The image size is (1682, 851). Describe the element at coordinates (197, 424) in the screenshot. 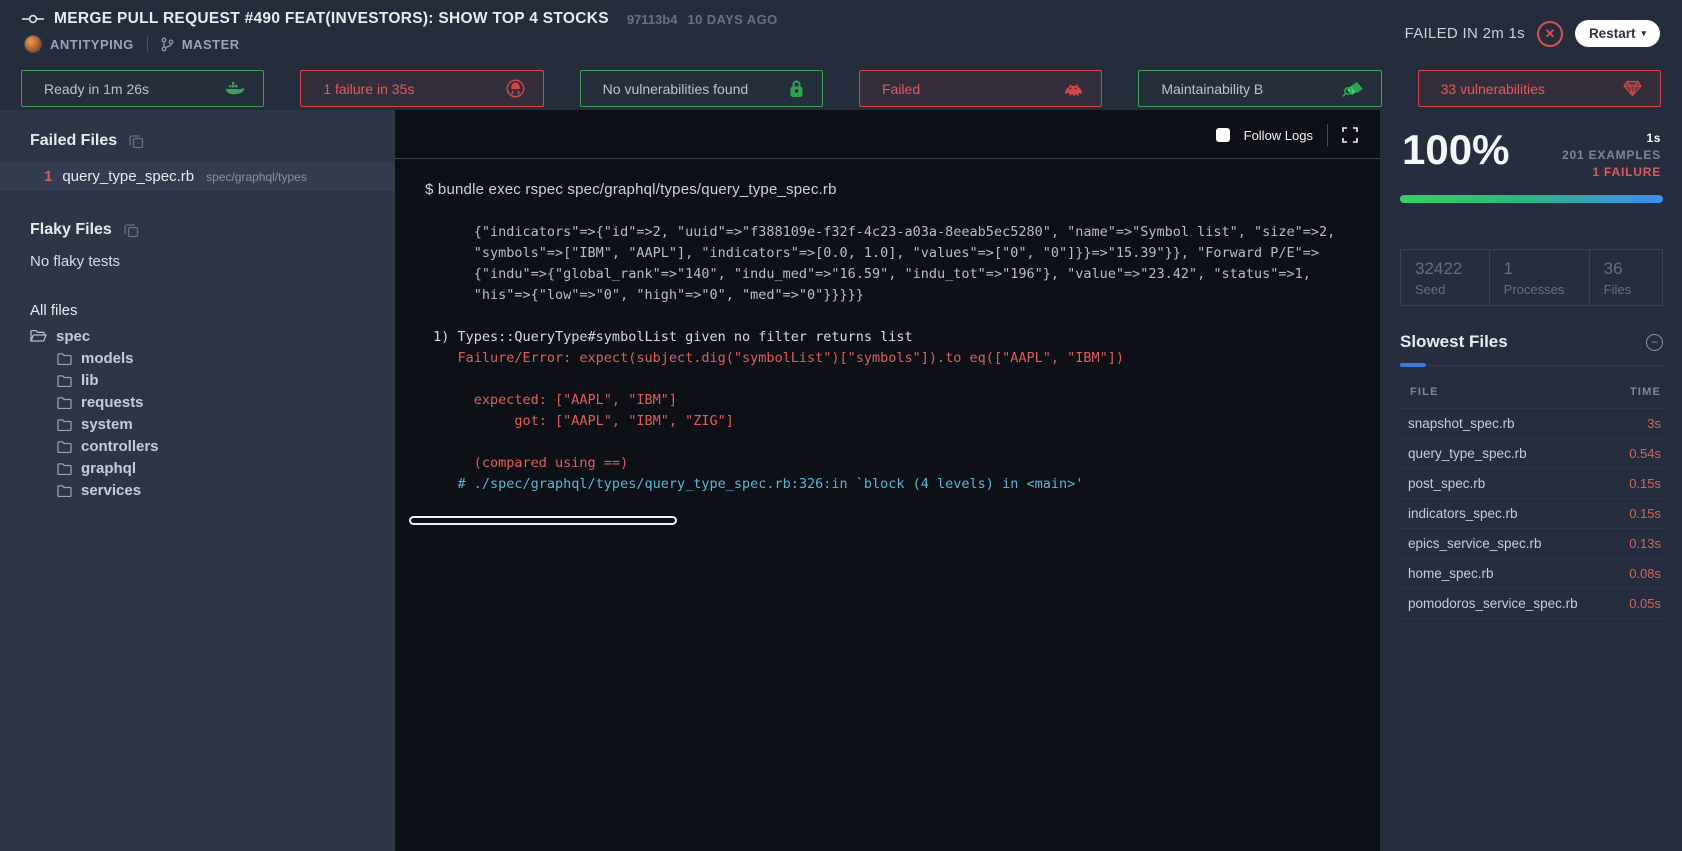

I see `tree-folder-system: system` at that location.